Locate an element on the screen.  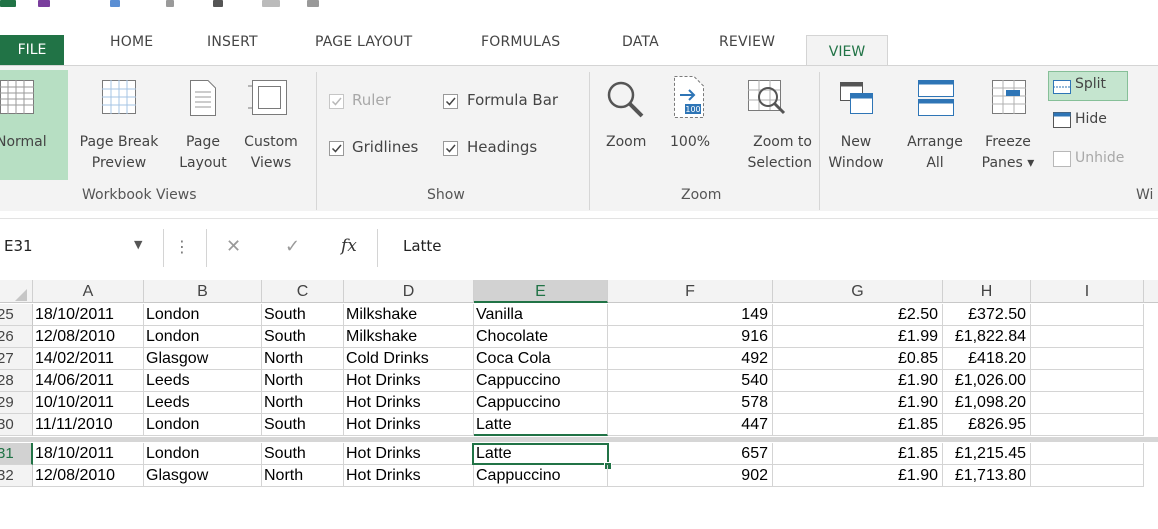
tab-view: VIEW is located at coordinates (847, 51).